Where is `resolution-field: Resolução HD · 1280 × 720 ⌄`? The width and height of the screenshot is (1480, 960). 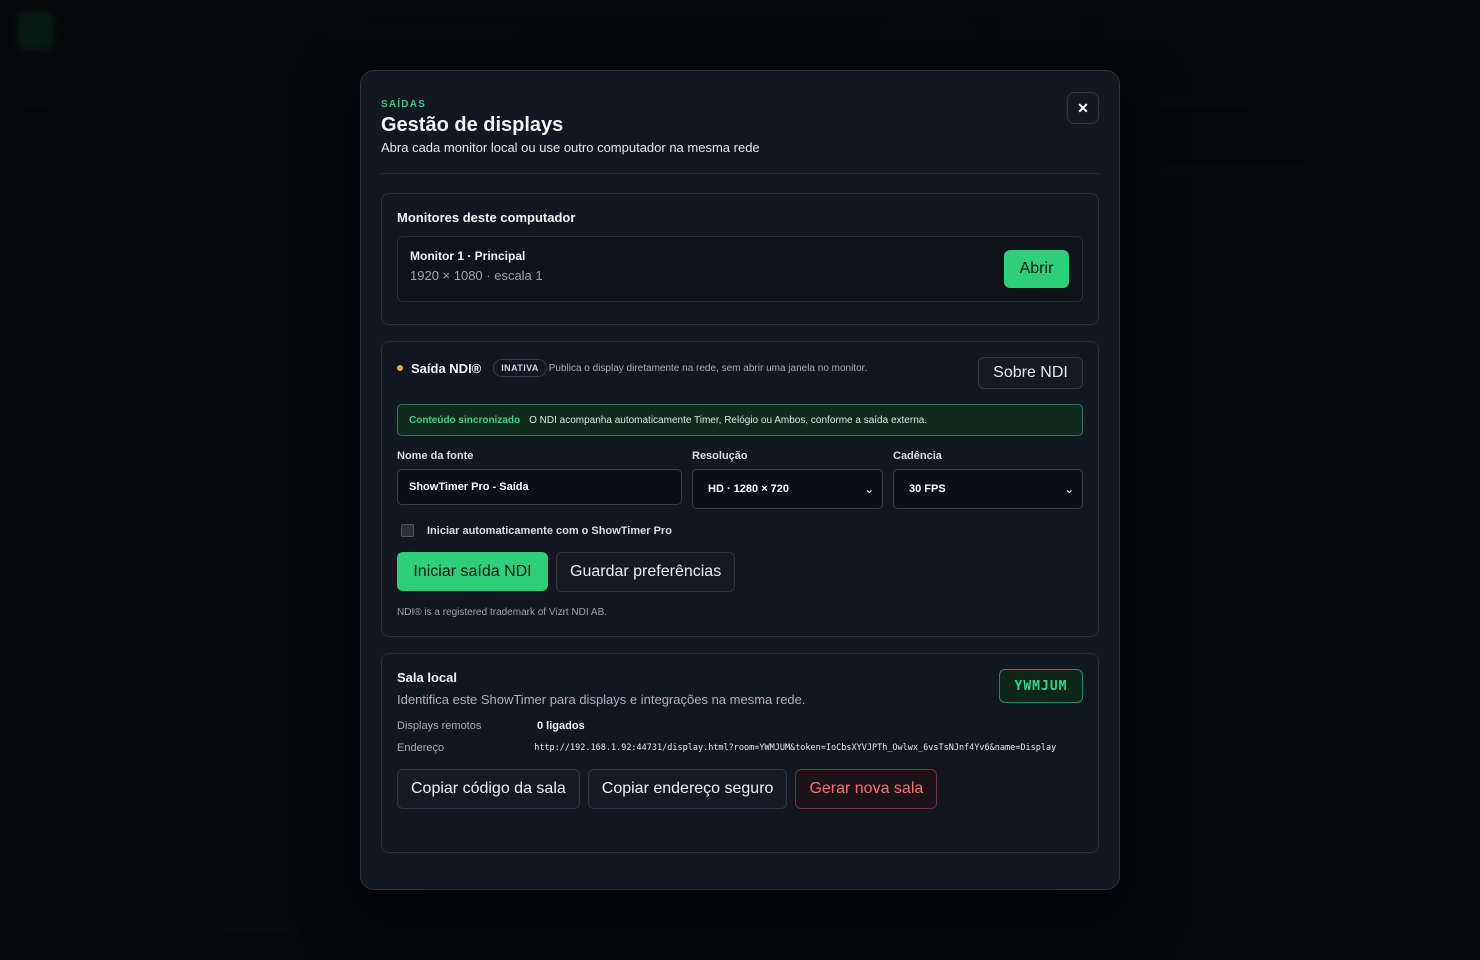 resolution-field: Resolução HD · 1280 × 720 ⌄ is located at coordinates (787, 479).